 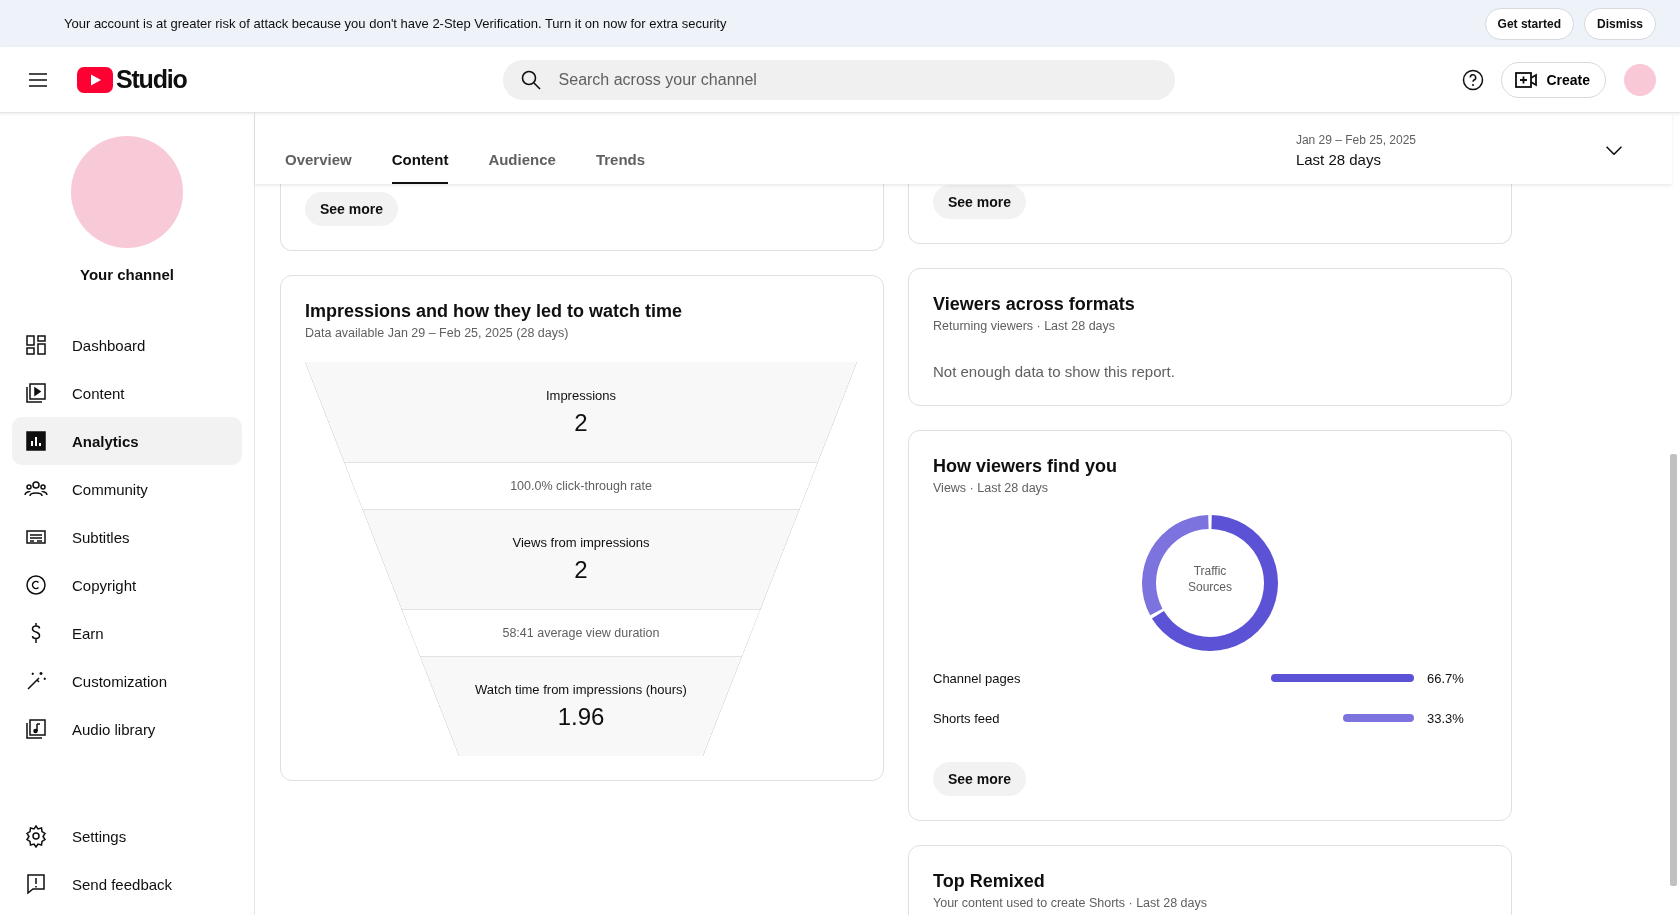 I want to click on card-subtitle: Returning viewers · Last 28 days, so click(x=1025, y=326).